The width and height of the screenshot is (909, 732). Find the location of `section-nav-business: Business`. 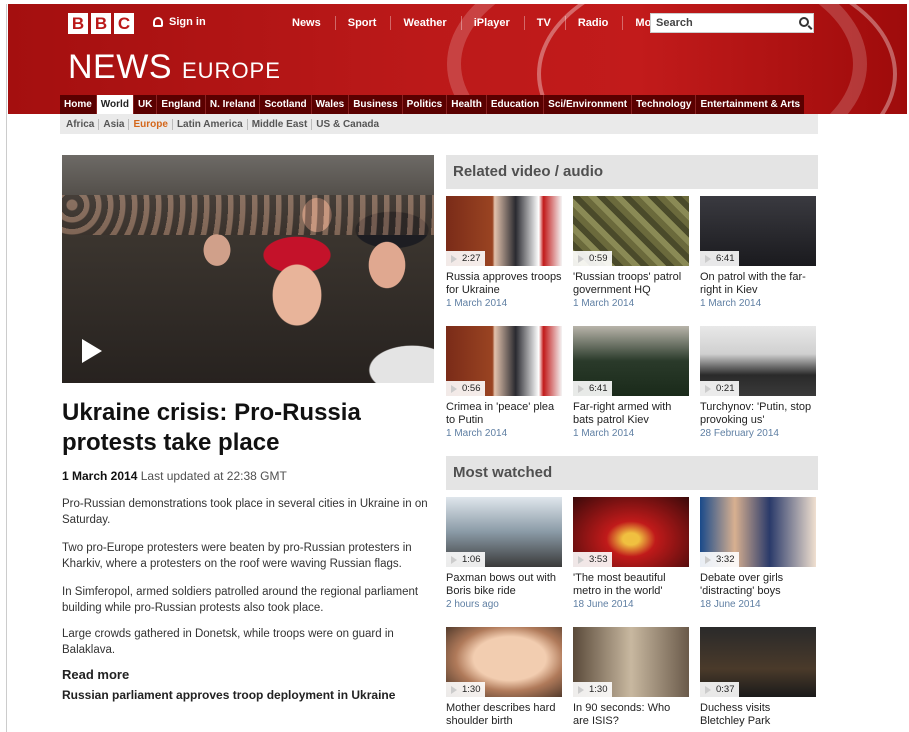

section-nav-business: Business is located at coordinates (374, 104).